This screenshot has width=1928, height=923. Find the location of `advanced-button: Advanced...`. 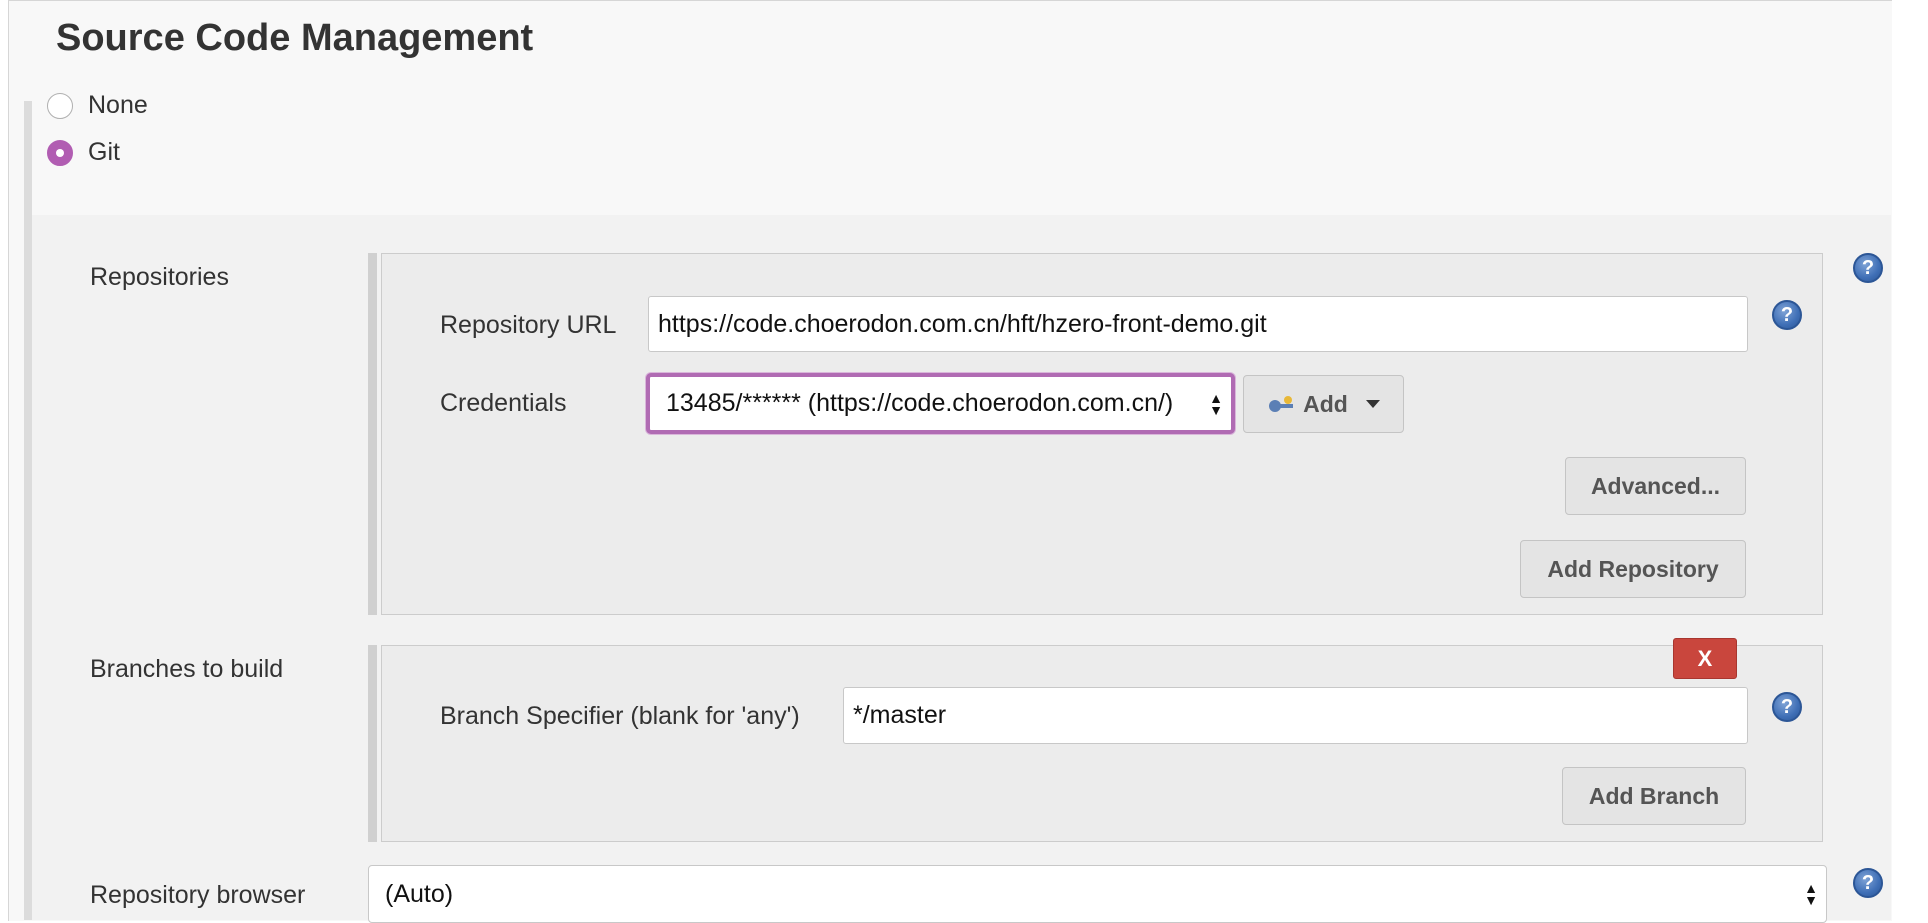

advanced-button: Advanced... is located at coordinates (1655, 486).